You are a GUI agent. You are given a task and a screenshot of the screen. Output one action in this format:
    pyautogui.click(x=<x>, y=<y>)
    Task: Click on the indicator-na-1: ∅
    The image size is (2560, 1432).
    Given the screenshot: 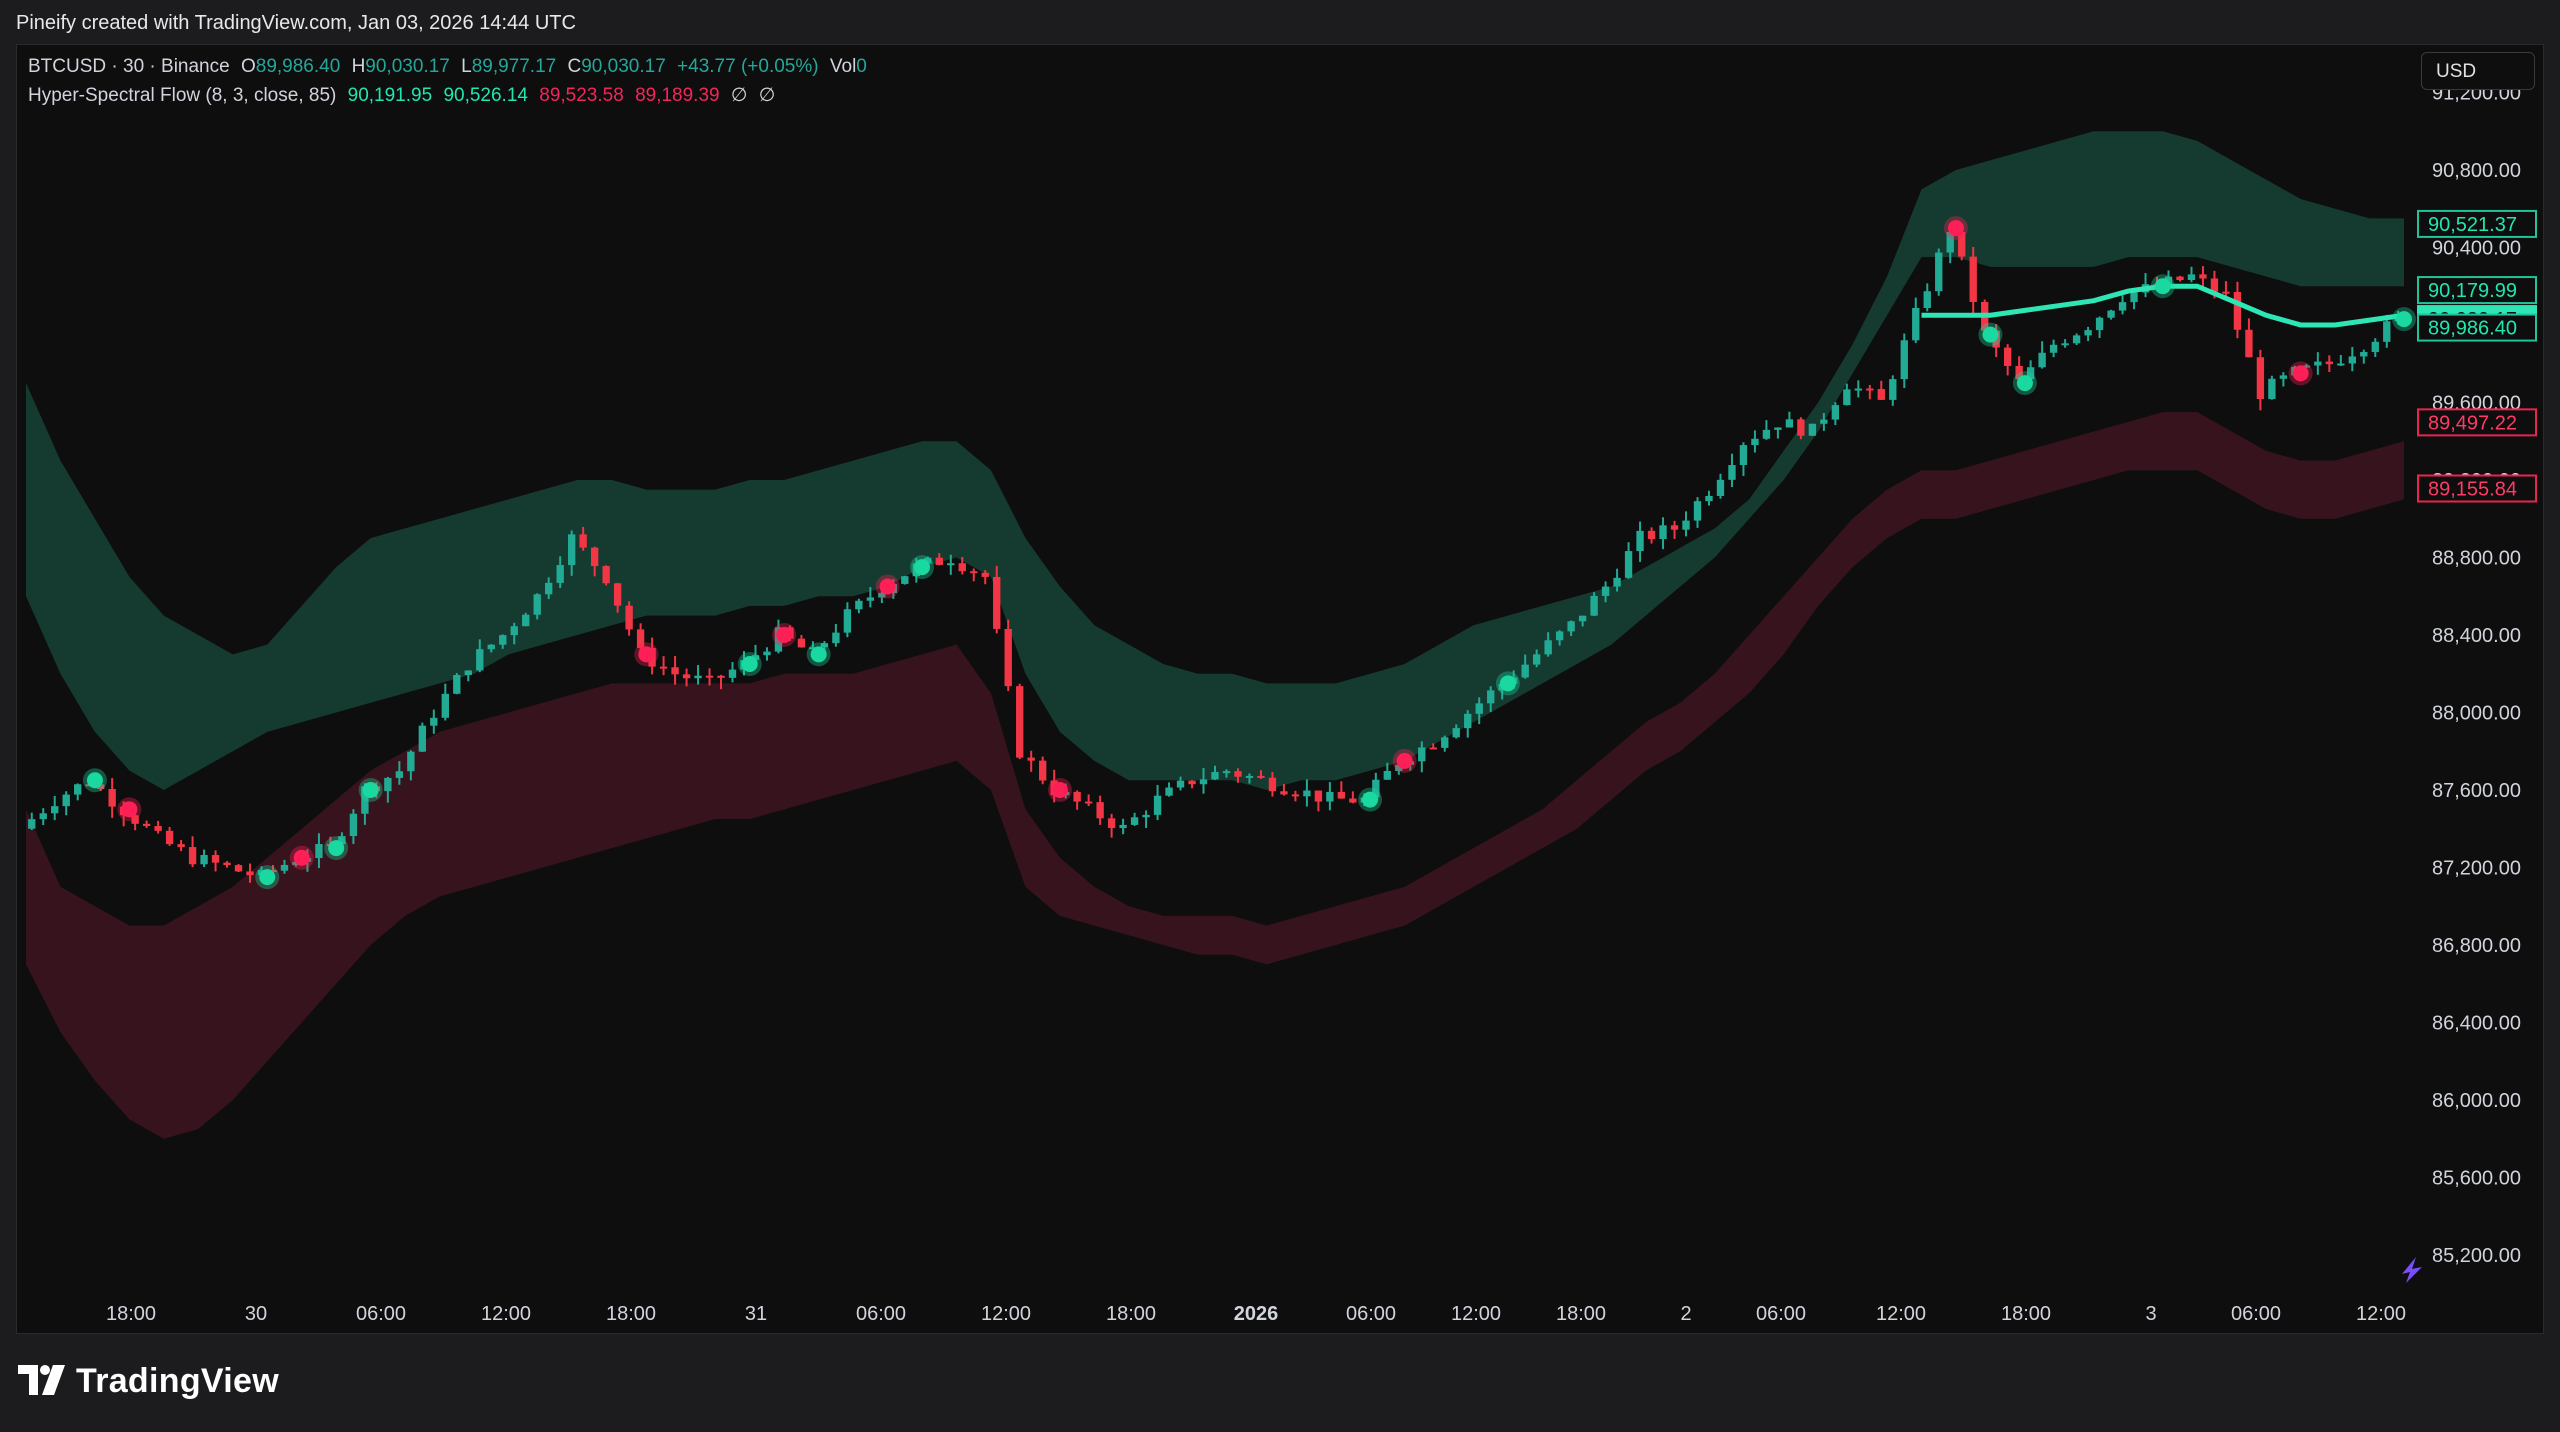 What is the action you would take?
    pyautogui.click(x=739, y=95)
    